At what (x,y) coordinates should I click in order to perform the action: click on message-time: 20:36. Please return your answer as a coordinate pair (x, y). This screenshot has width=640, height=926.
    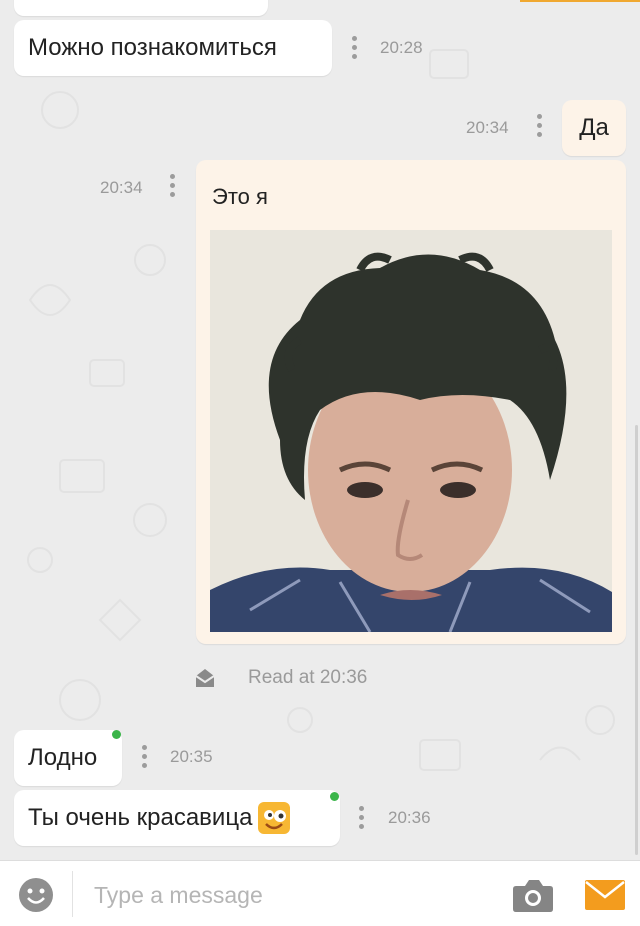
    Looking at the image, I should click on (409, 817).